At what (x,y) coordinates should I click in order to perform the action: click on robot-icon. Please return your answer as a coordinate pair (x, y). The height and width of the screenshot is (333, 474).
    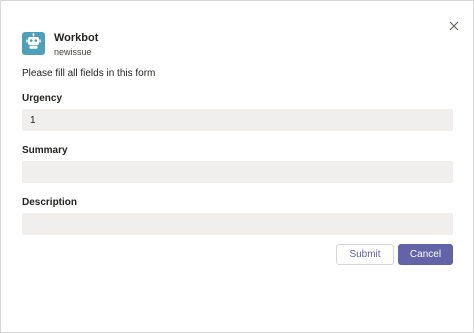
    Looking at the image, I should click on (33, 43).